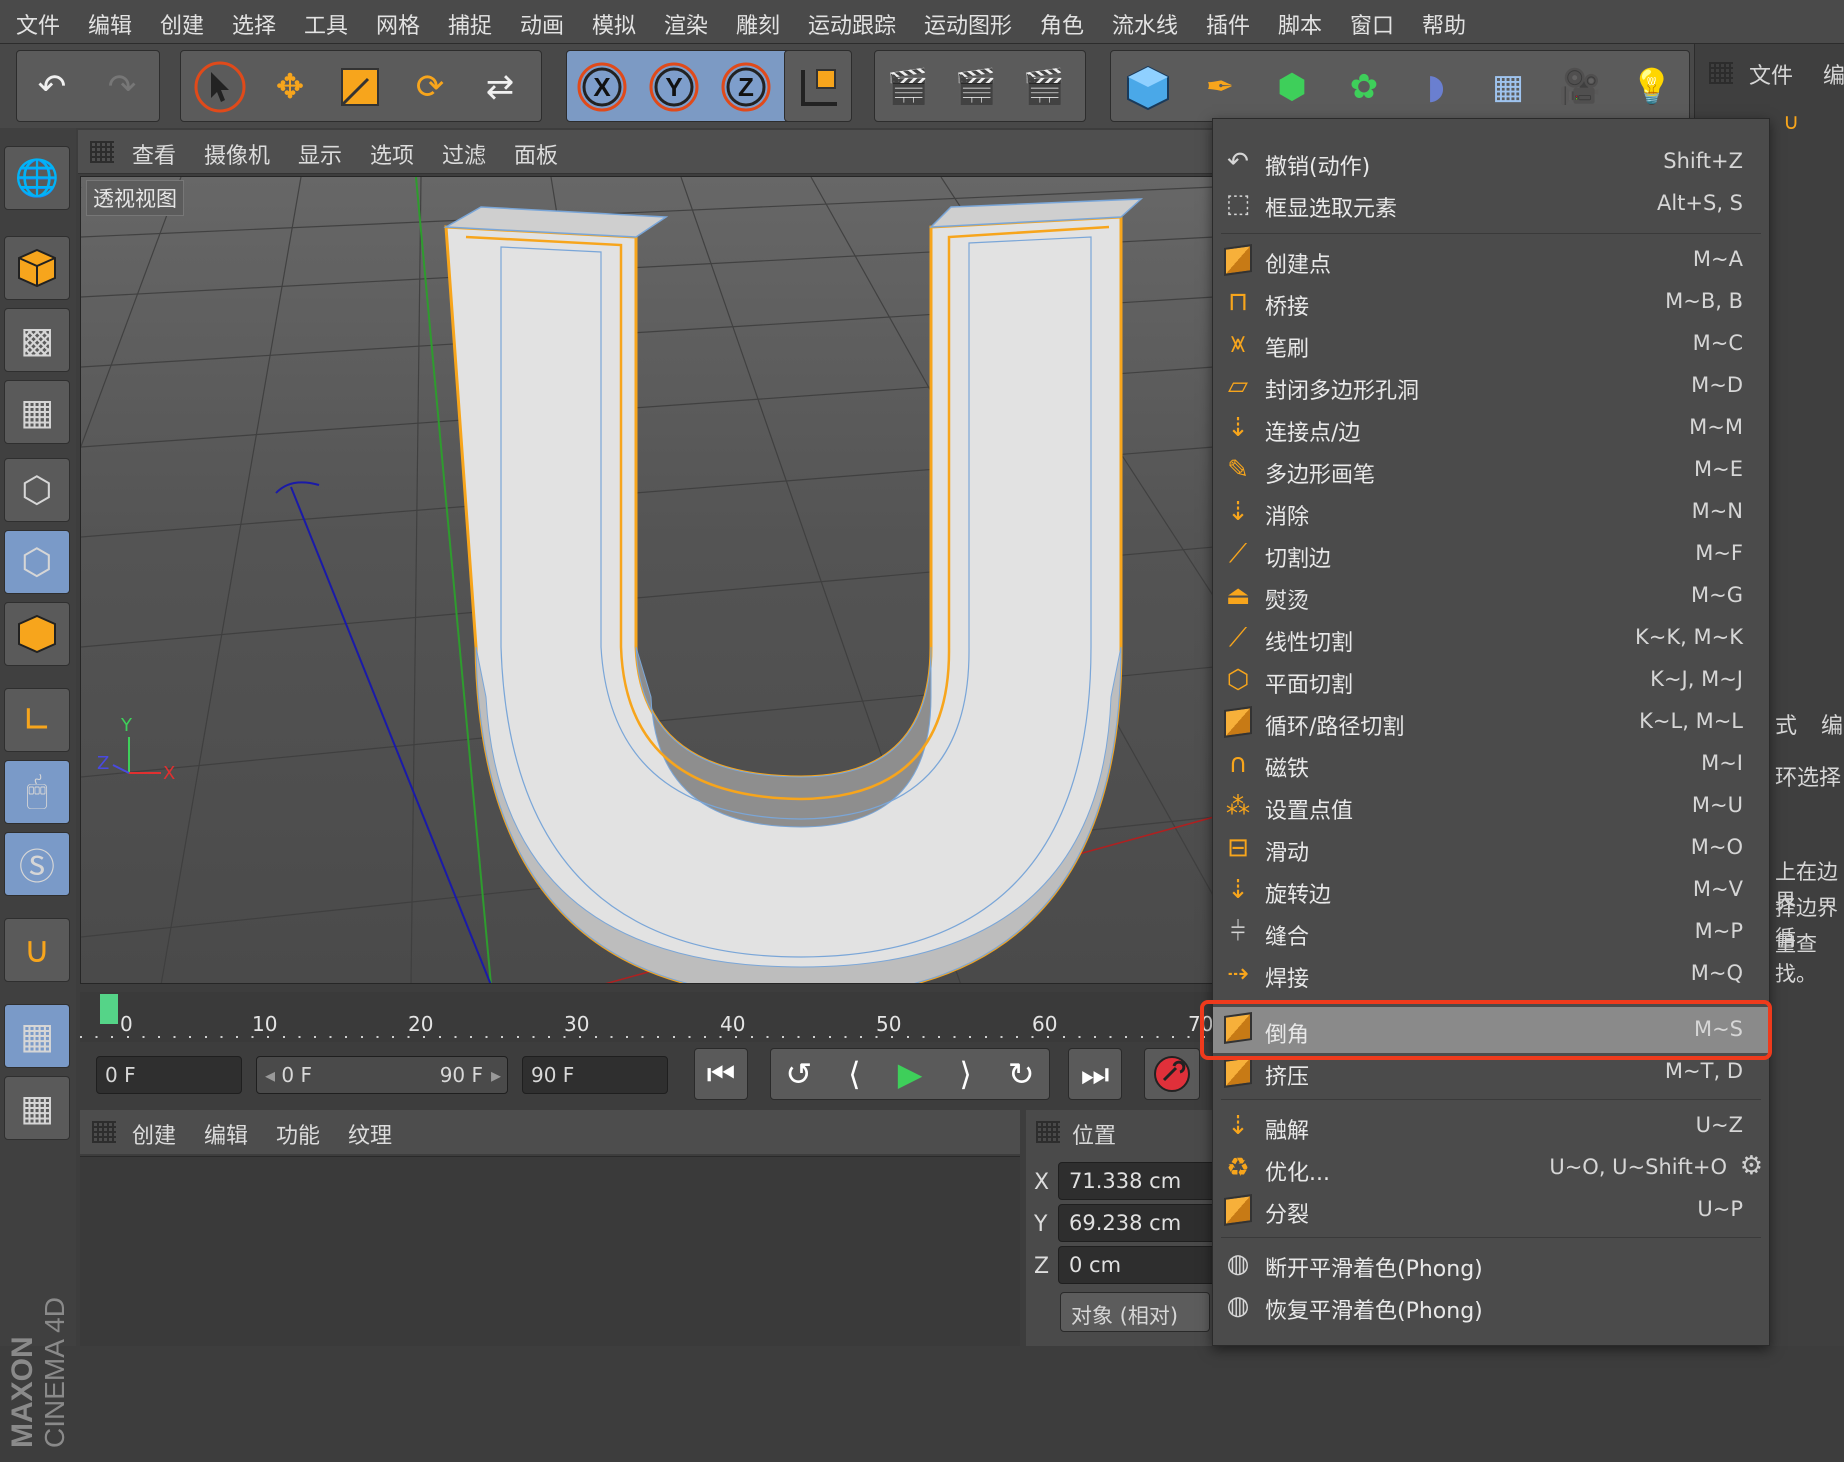 The width and height of the screenshot is (1844, 1462). Describe the element at coordinates (1492, 162) in the screenshot. I see `menu-item-undo-action: ↶ 撤销(动作) Shift+Z` at that location.